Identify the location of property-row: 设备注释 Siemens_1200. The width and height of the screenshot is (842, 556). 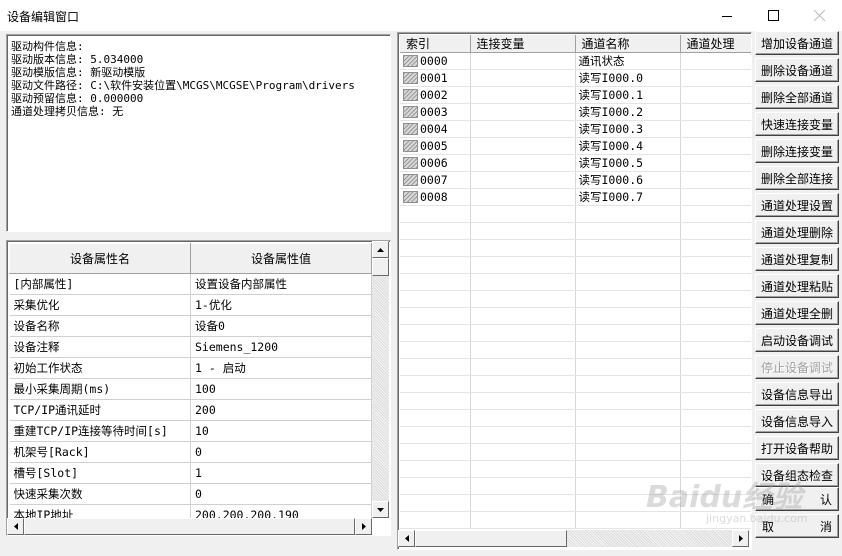
(190, 347).